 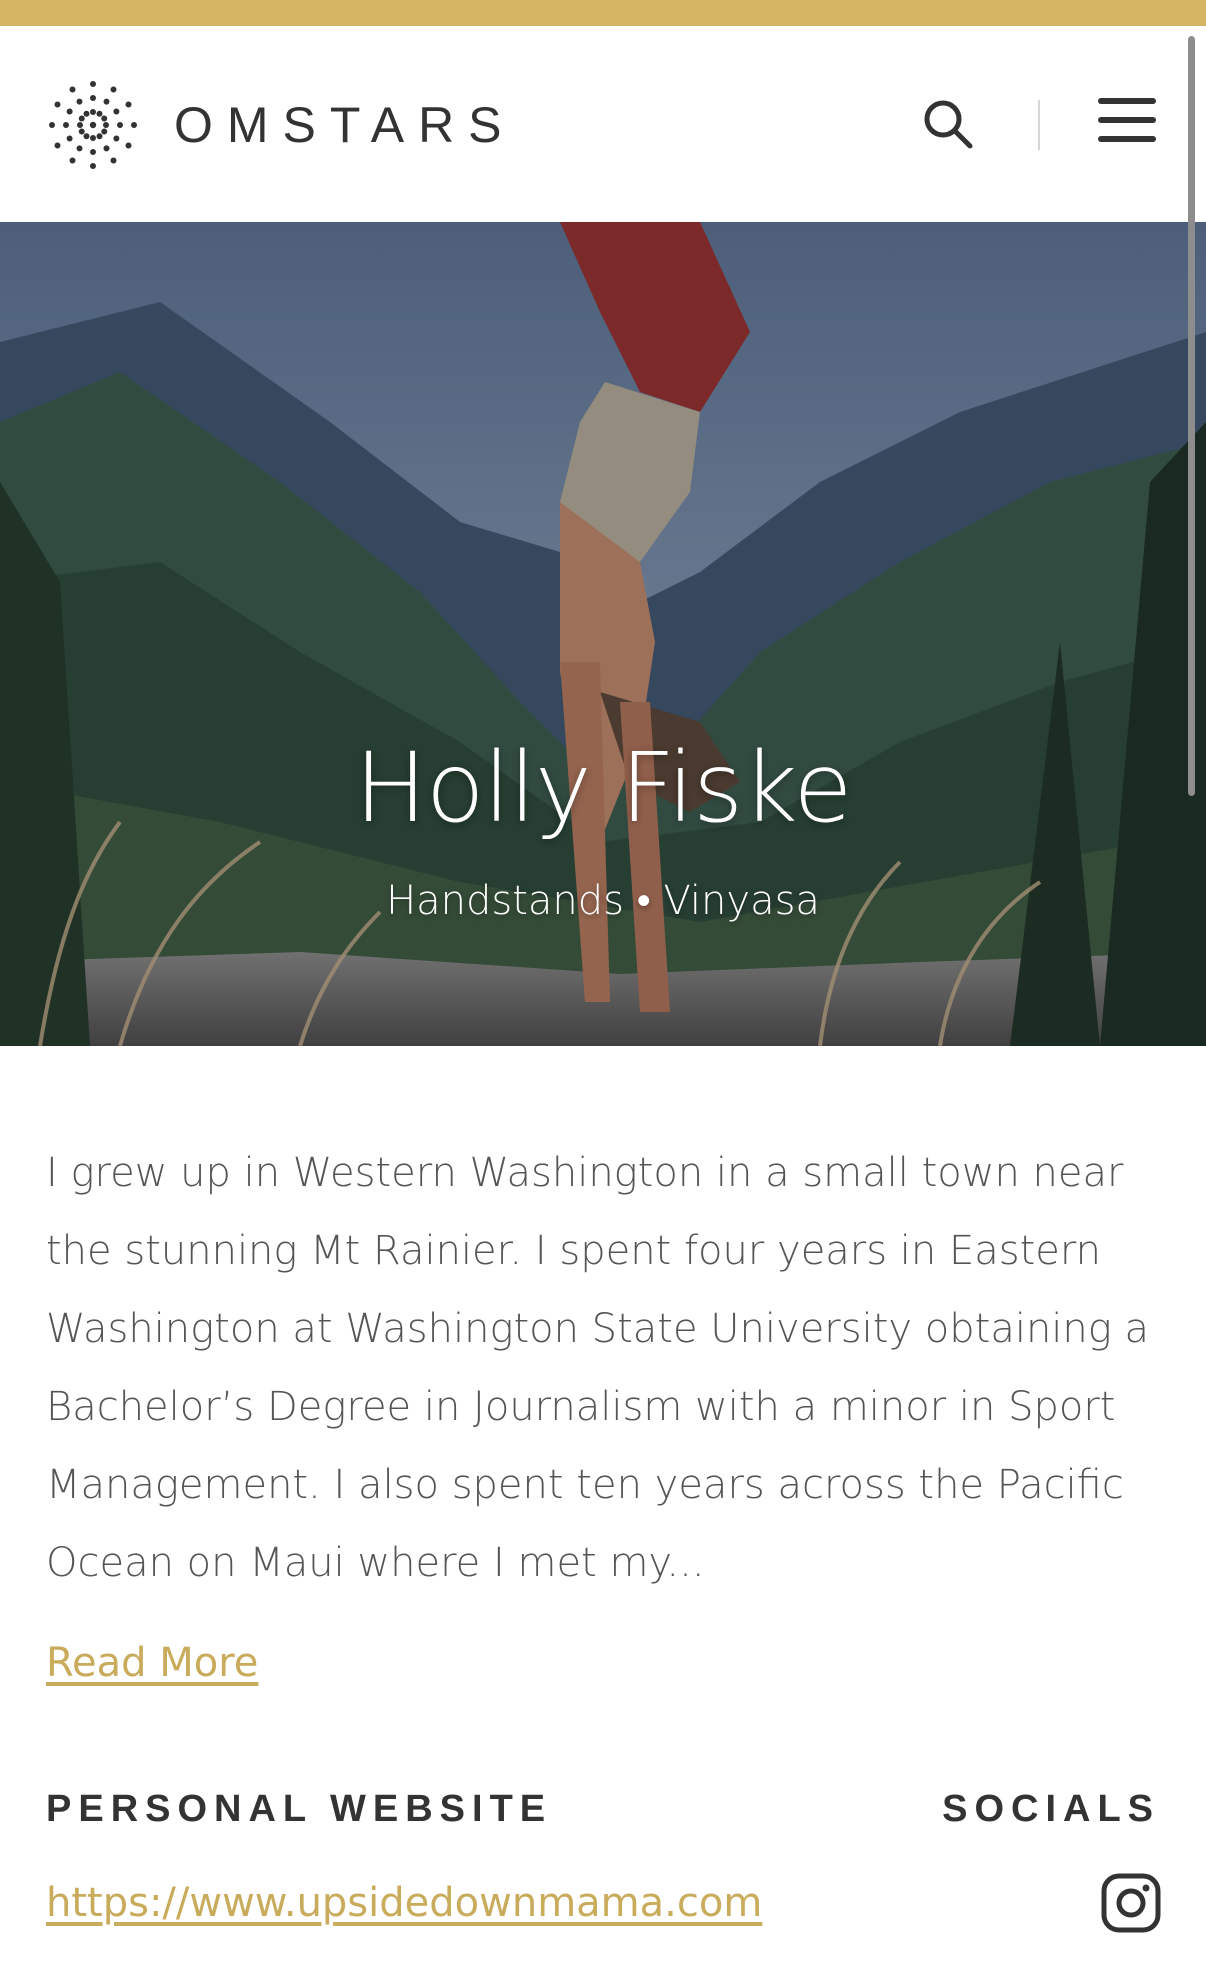 I want to click on omstars-logo-icon, so click(x=93, y=125).